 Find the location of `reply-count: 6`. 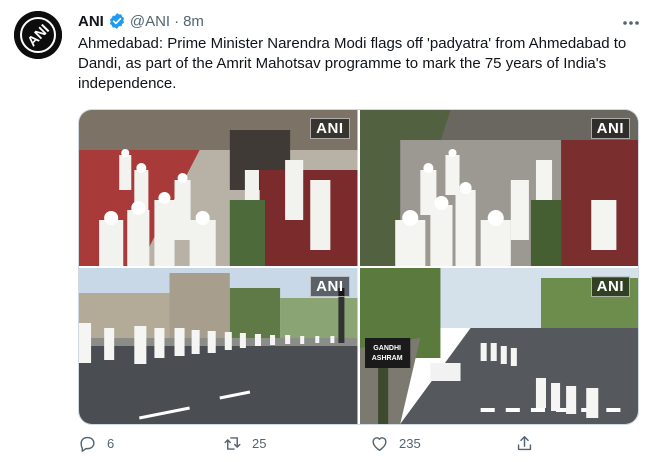

reply-count: 6 is located at coordinates (111, 443).